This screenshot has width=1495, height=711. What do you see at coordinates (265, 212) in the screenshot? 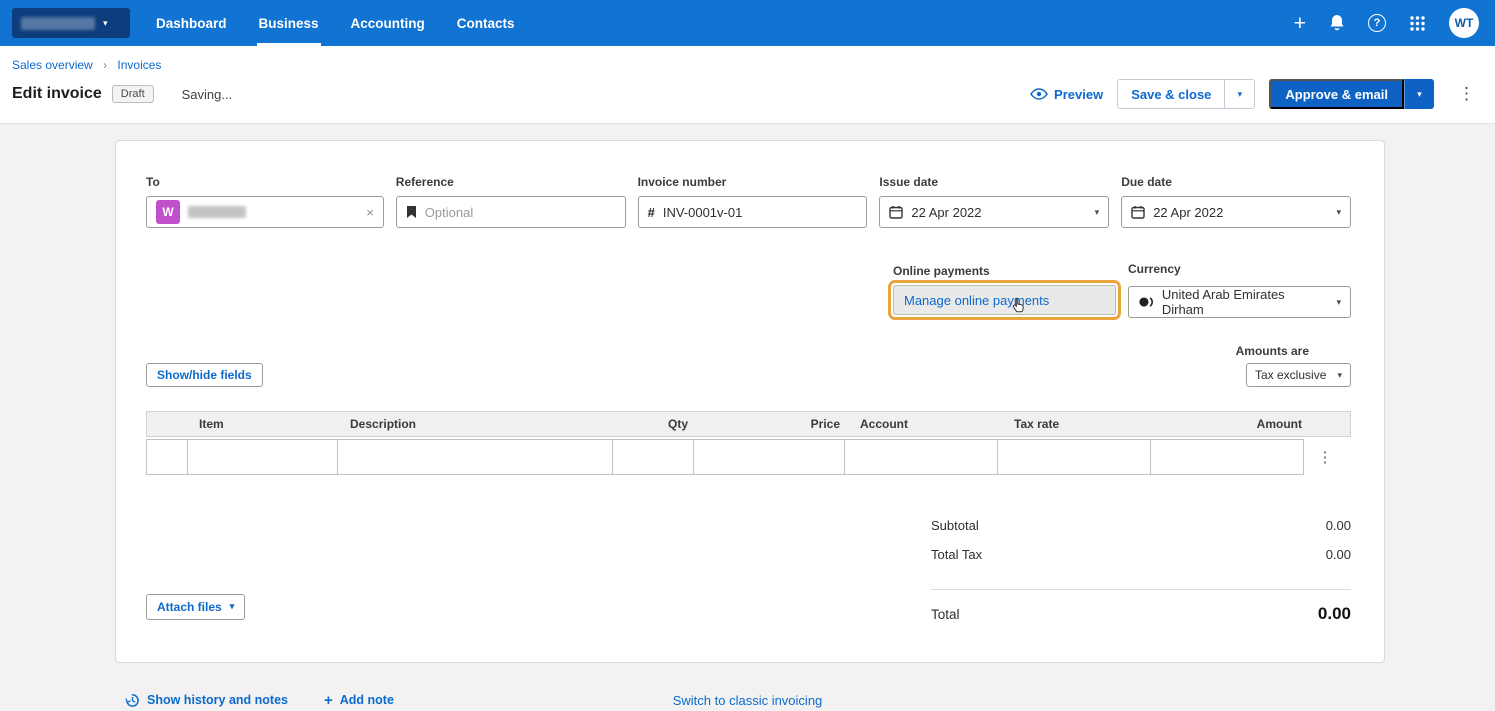
I see `contact-input: W ×` at bounding box center [265, 212].